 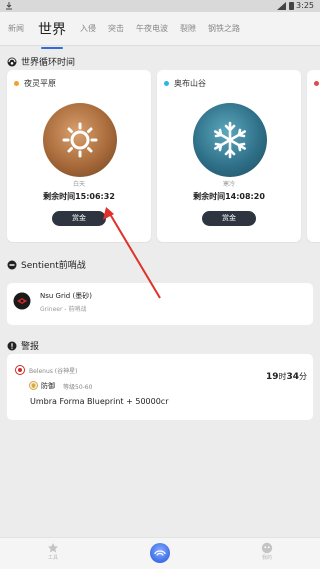 I want to click on snowflake-icon, so click(x=230, y=140).